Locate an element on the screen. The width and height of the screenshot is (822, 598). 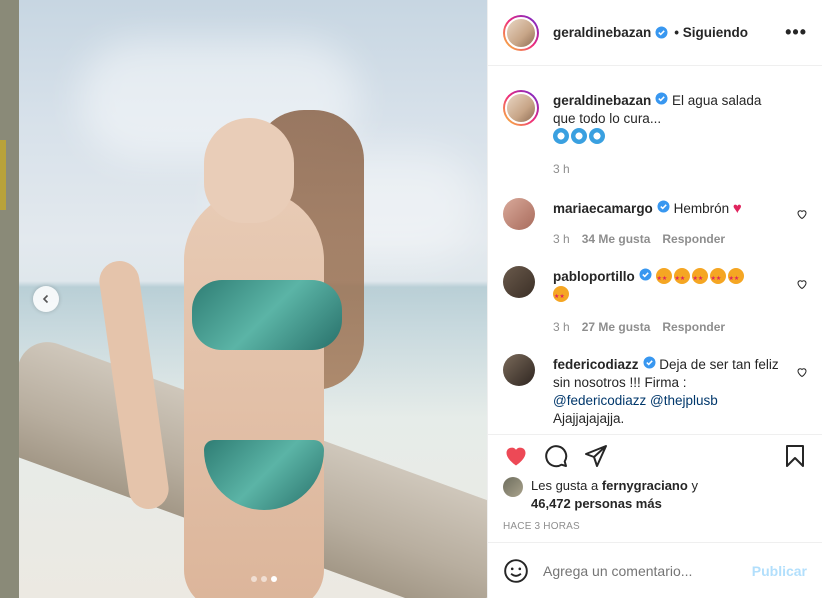
comment-input is located at coordinates (647, 570).